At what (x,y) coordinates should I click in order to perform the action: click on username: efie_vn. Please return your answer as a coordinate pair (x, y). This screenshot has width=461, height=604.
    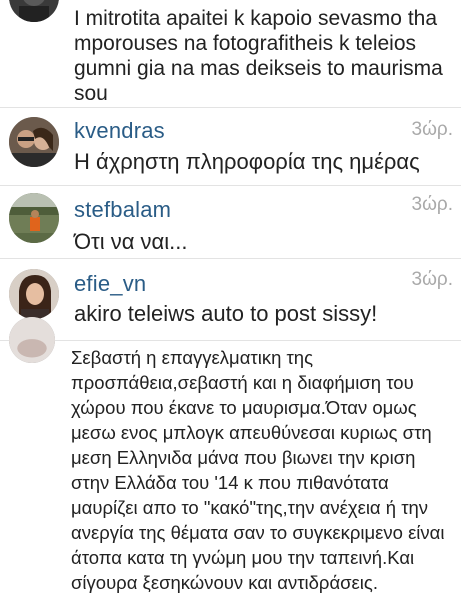
    Looking at the image, I should click on (110, 284).